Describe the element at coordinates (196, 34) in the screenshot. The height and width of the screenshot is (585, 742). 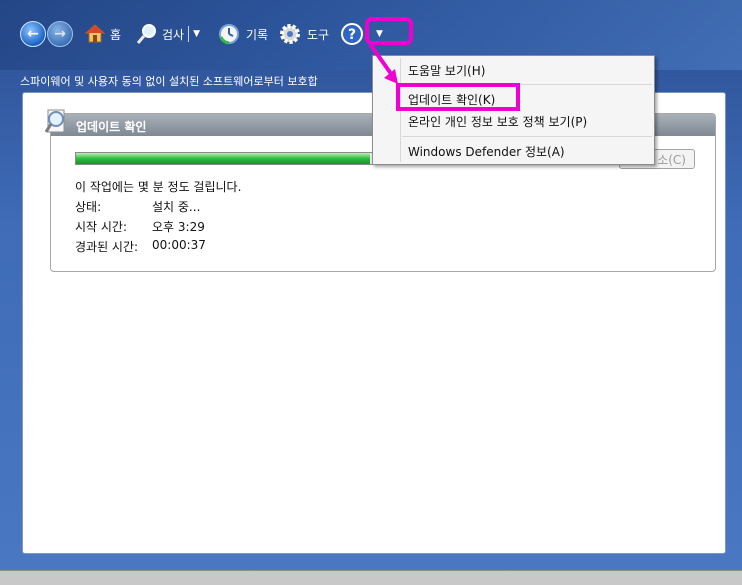
I see `search-dropdown-icon: ▼` at that location.